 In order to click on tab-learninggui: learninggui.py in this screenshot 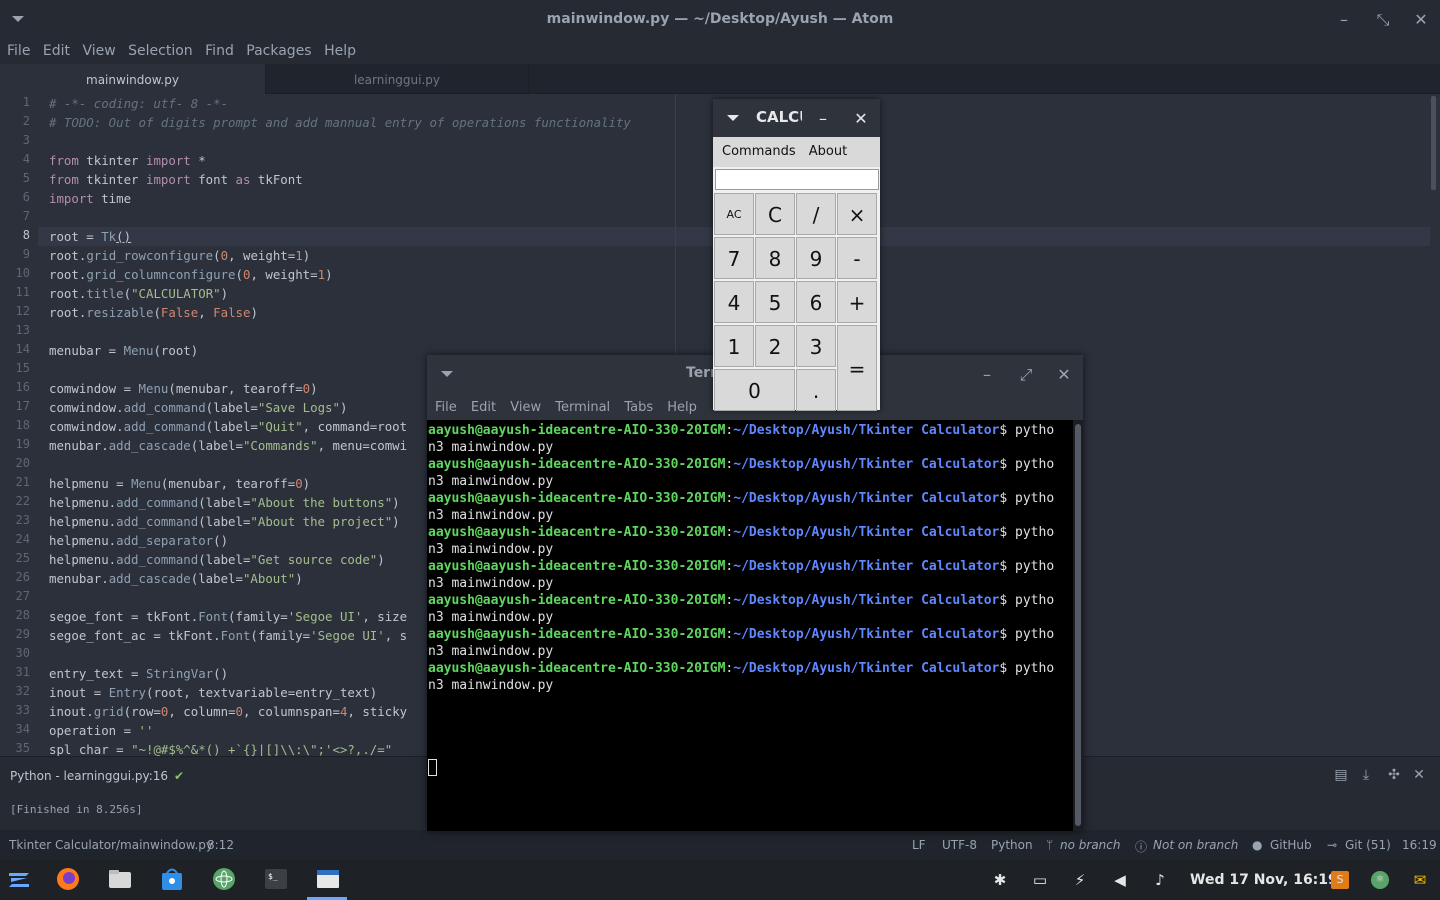, I will do `click(397, 79)`.